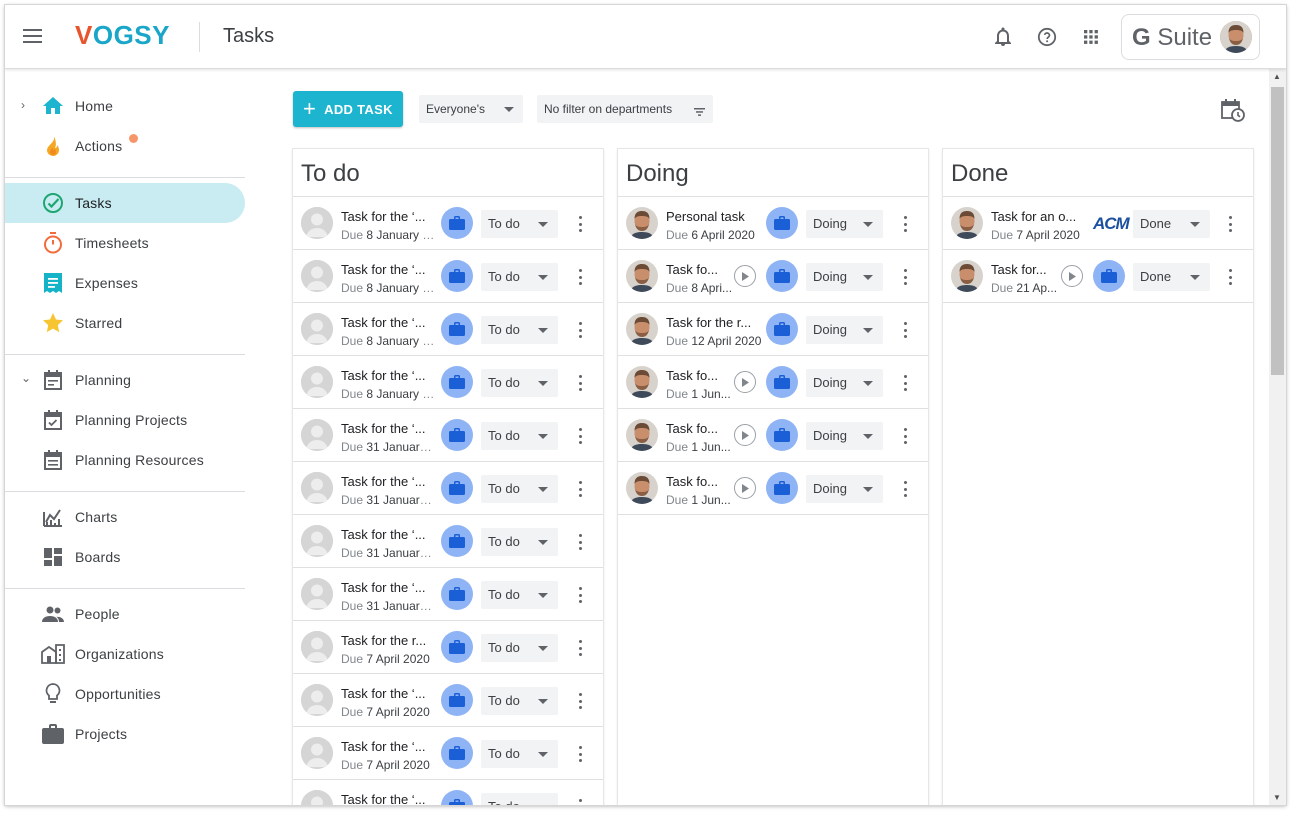 This screenshot has height=814, width=1294. I want to click on chevron-down-icon: ⌄, so click(26, 378).